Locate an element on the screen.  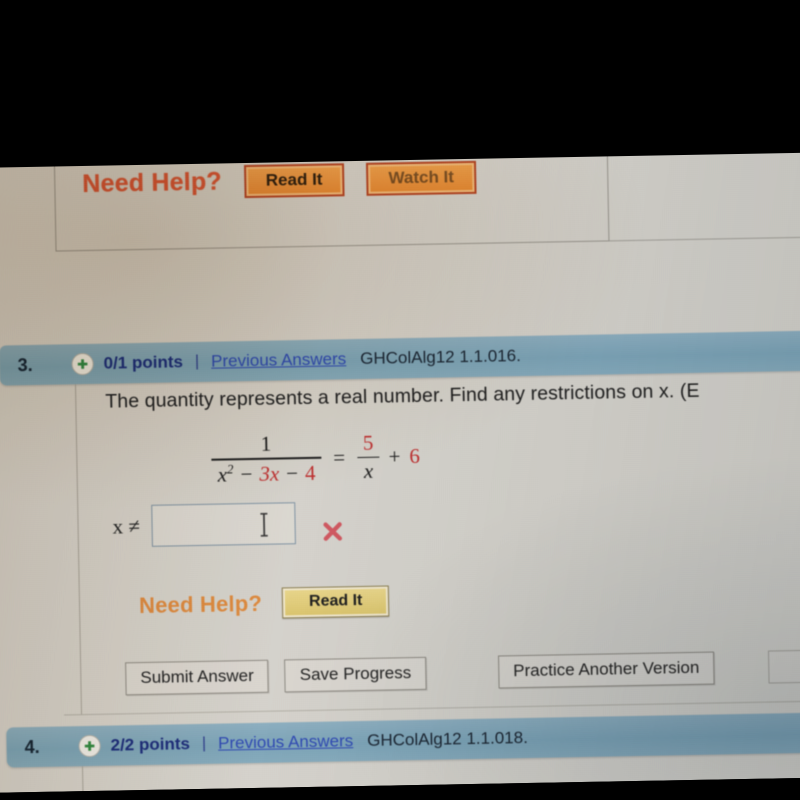
question-3-need-help-row: Need Help? Read It is located at coordinates (264, 603).